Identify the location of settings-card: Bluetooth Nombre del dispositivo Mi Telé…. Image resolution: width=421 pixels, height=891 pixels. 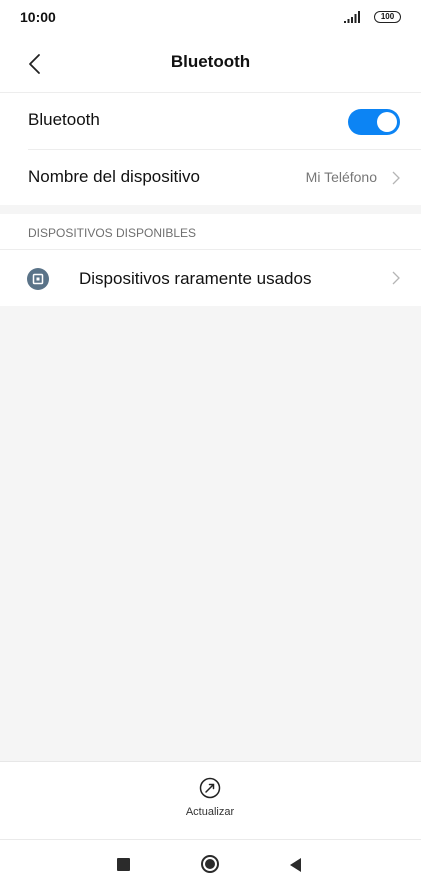
(210, 148).